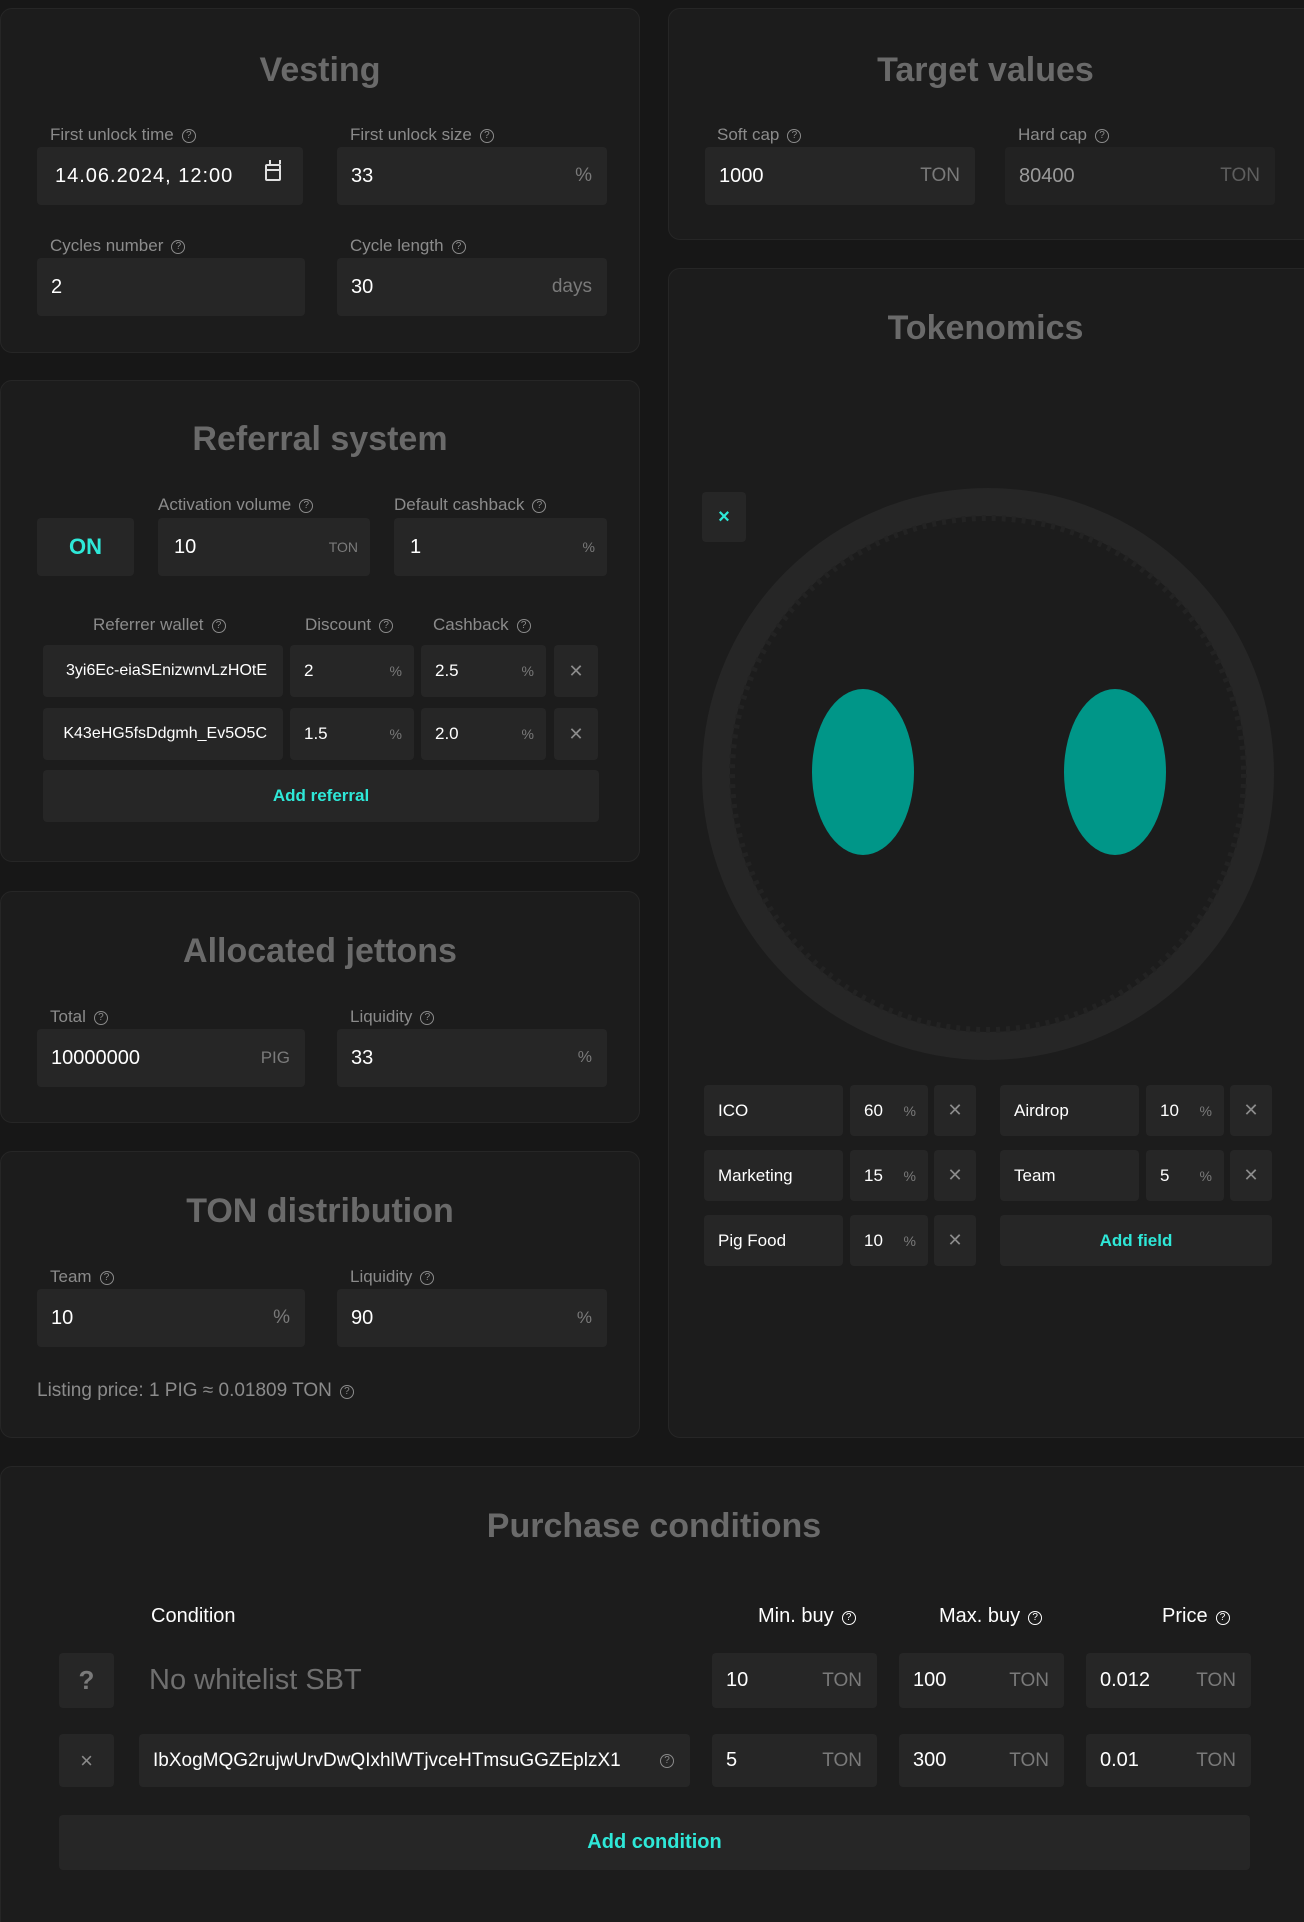  Describe the element at coordinates (1115, 772) in the screenshot. I see `chart-right-eye` at that location.